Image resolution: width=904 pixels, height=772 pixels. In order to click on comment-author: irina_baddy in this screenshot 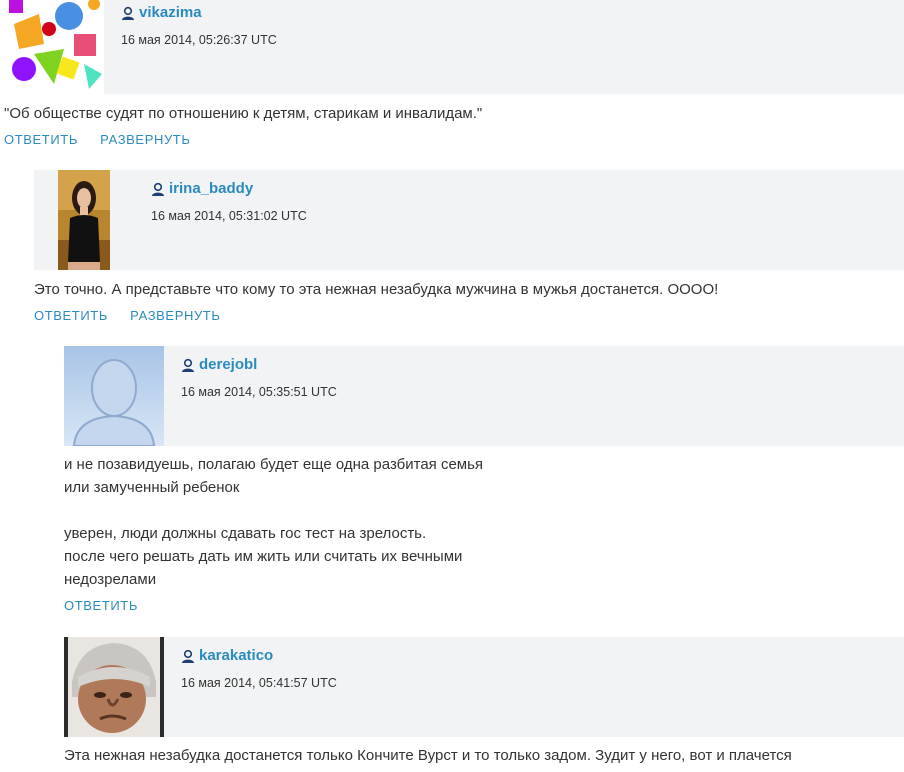, I will do `click(202, 188)`.